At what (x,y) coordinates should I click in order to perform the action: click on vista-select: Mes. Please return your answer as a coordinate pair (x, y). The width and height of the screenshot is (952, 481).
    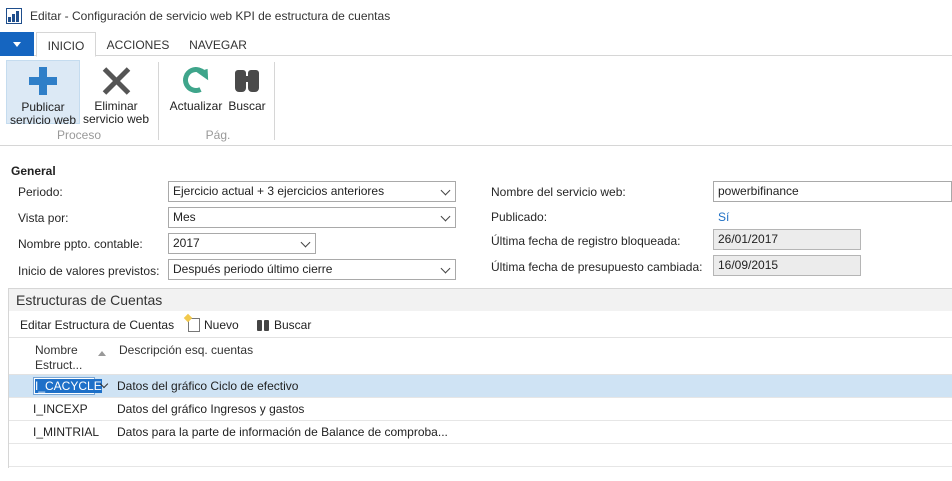
    Looking at the image, I should click on (312, 217).